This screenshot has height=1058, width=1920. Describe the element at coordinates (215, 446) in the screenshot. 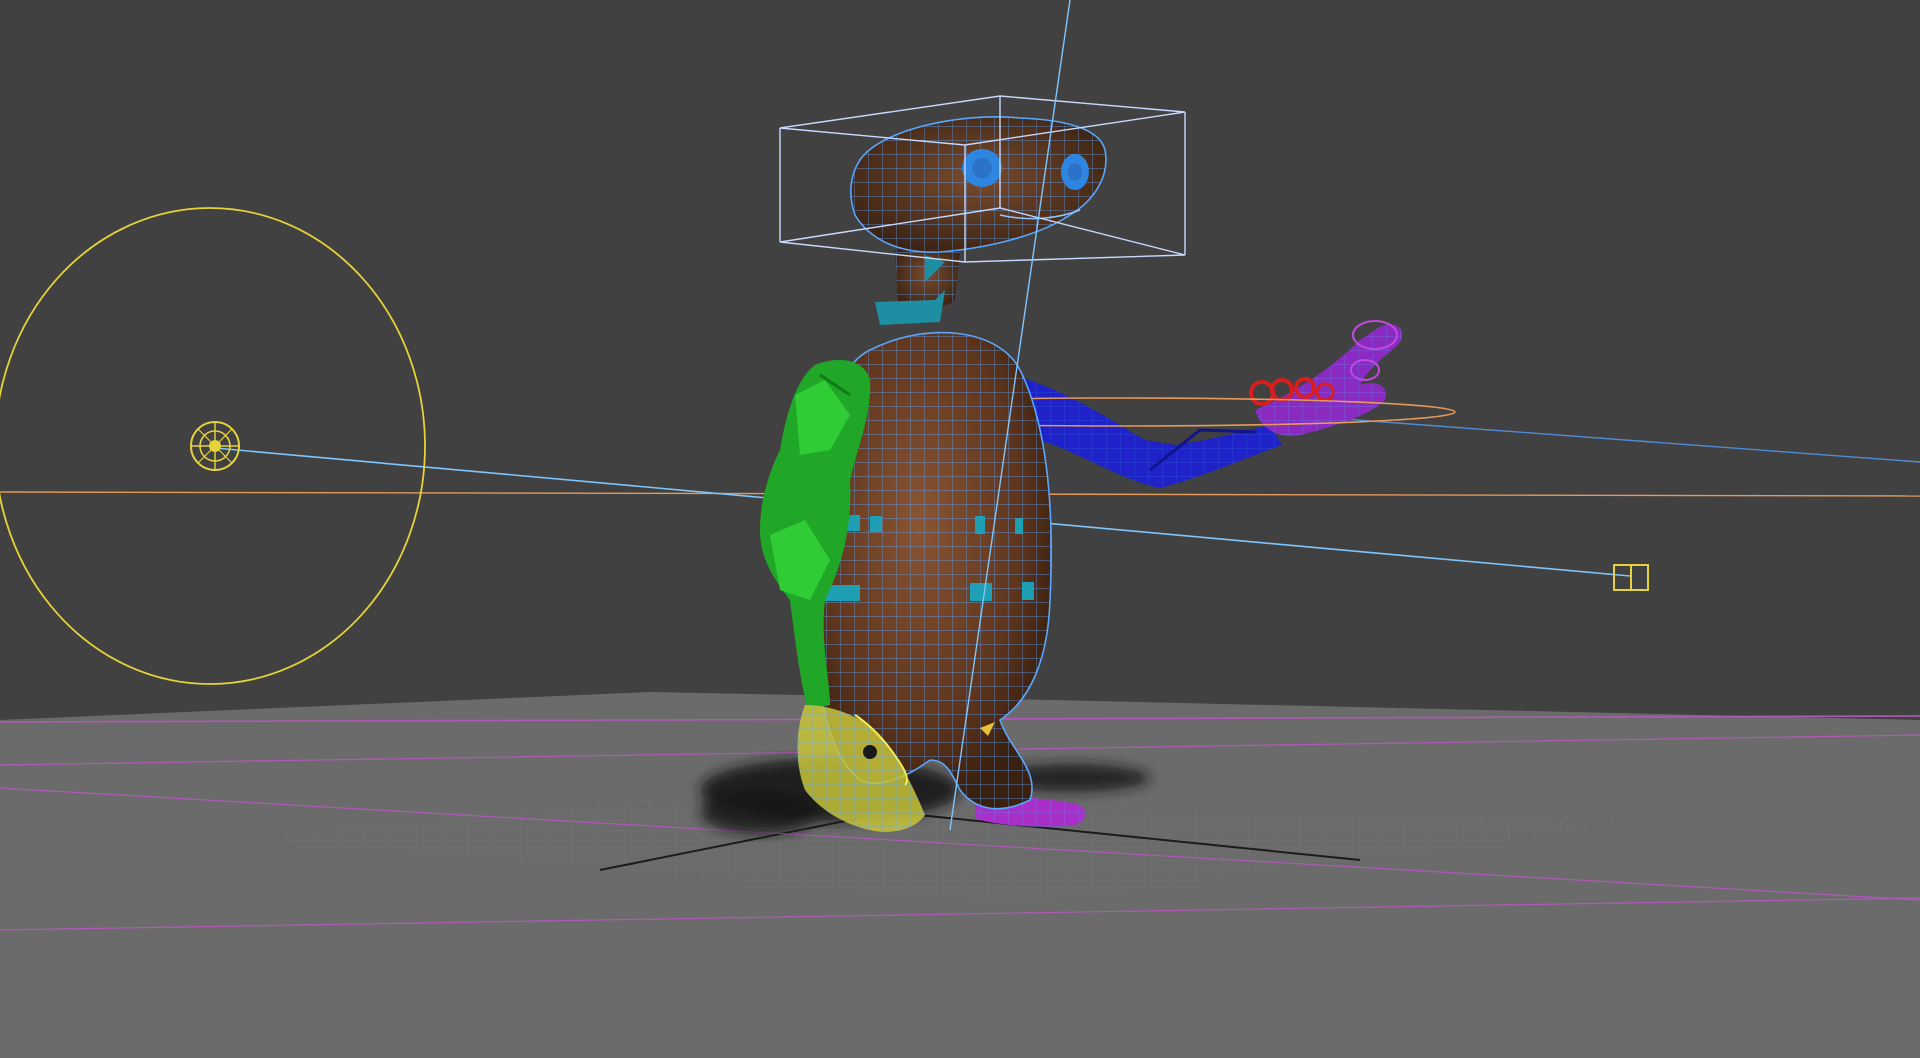

I see `spot-light-icon` at that location.